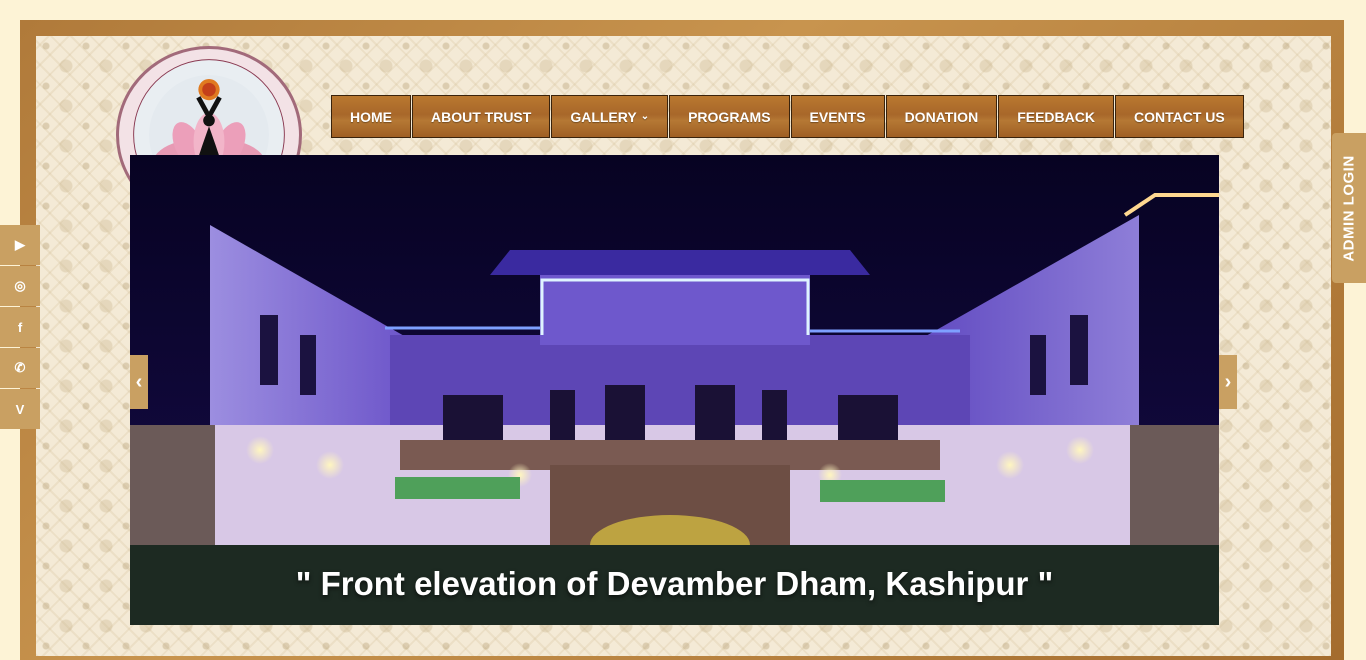 Image resolution: width=1366 pixels, height=660 pixels. I want to click on nav-contact-us-label: CONTACT US, so click(1179, 116).